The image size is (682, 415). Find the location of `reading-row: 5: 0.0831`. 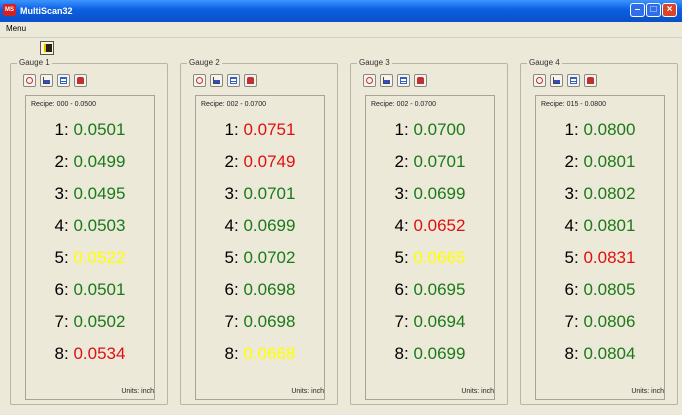

reading-row: 5: 0.0831 is located at coordinates (600, 258).